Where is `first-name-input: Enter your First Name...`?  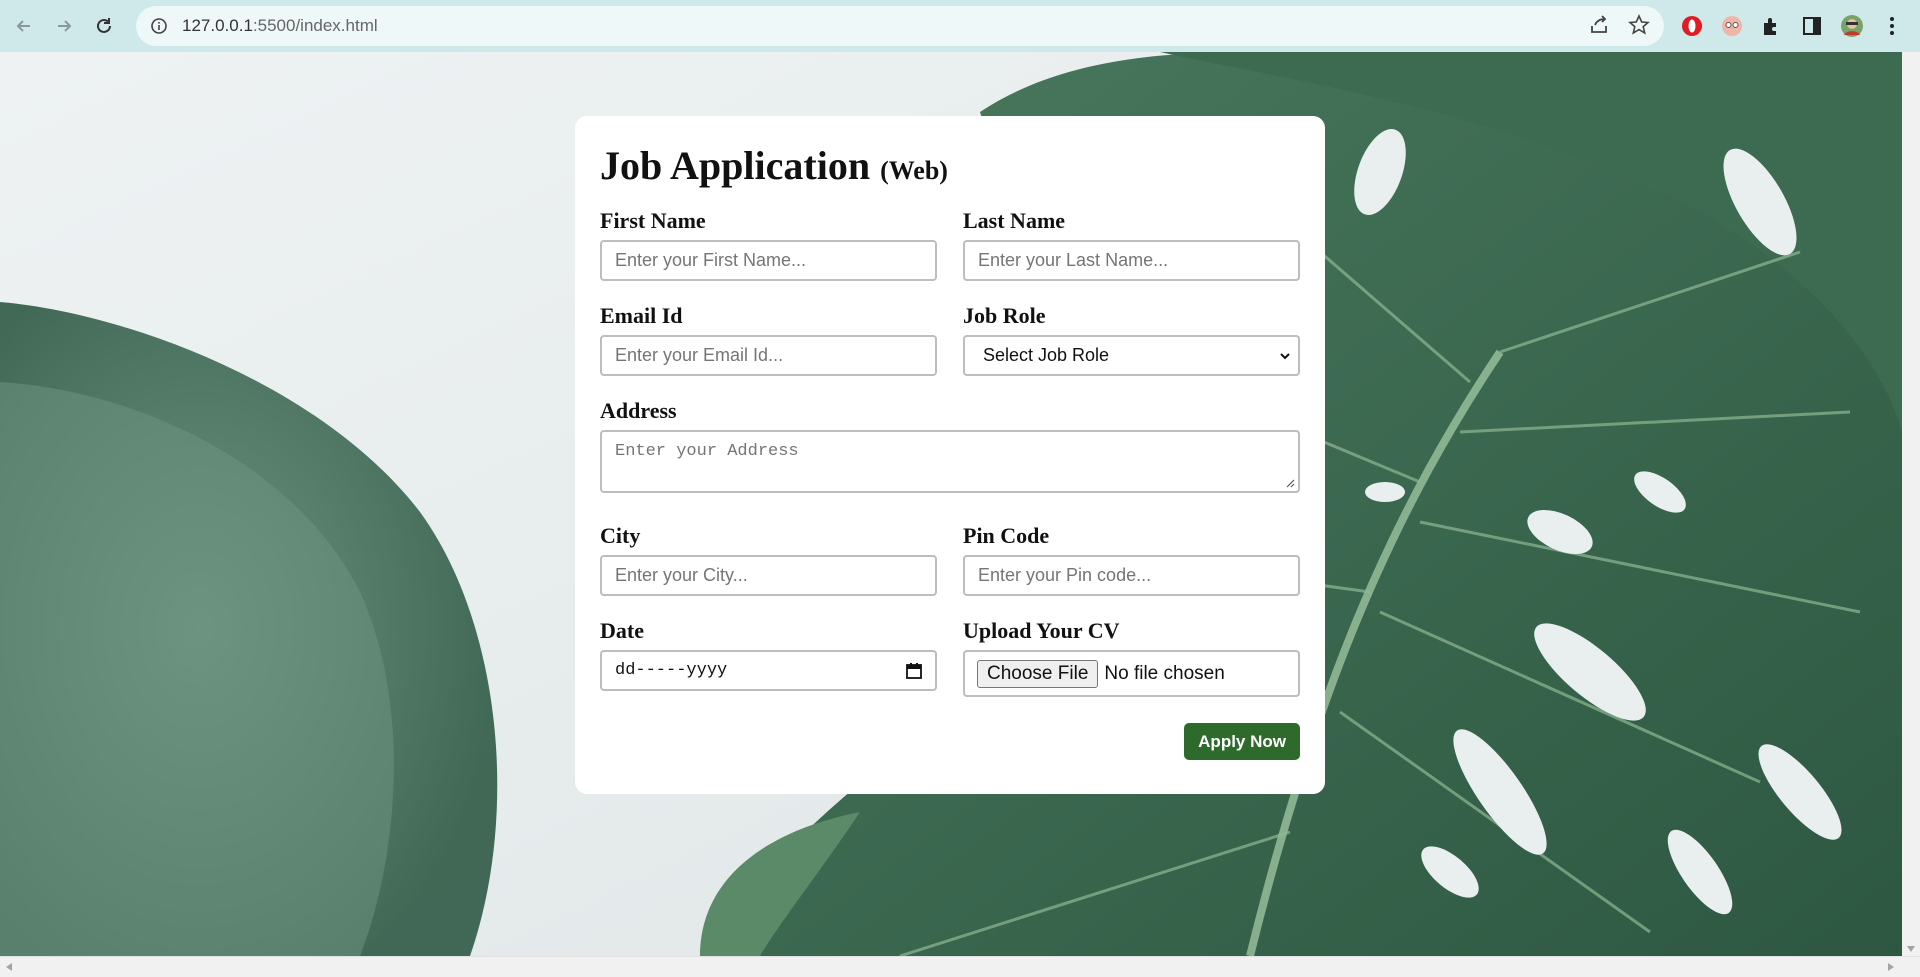
first-name-input: Enter your First Name... is located at coordinates (768, 260).